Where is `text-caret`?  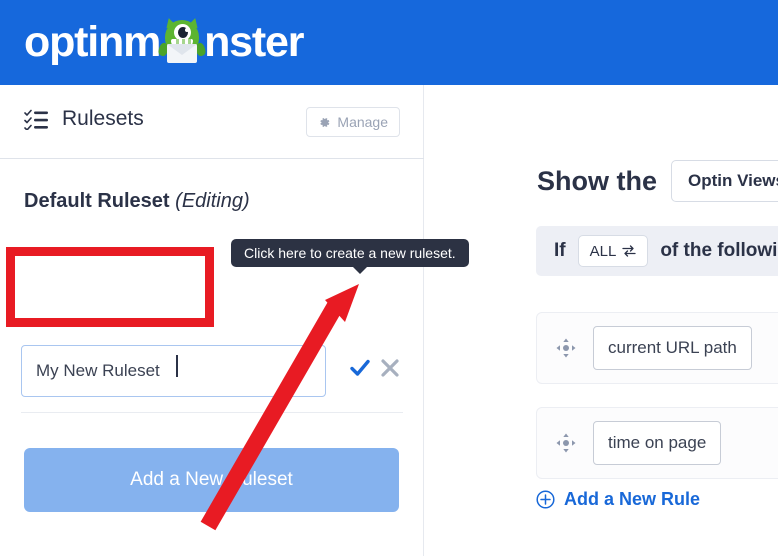
text-caret is located at coordinates (177, 366).